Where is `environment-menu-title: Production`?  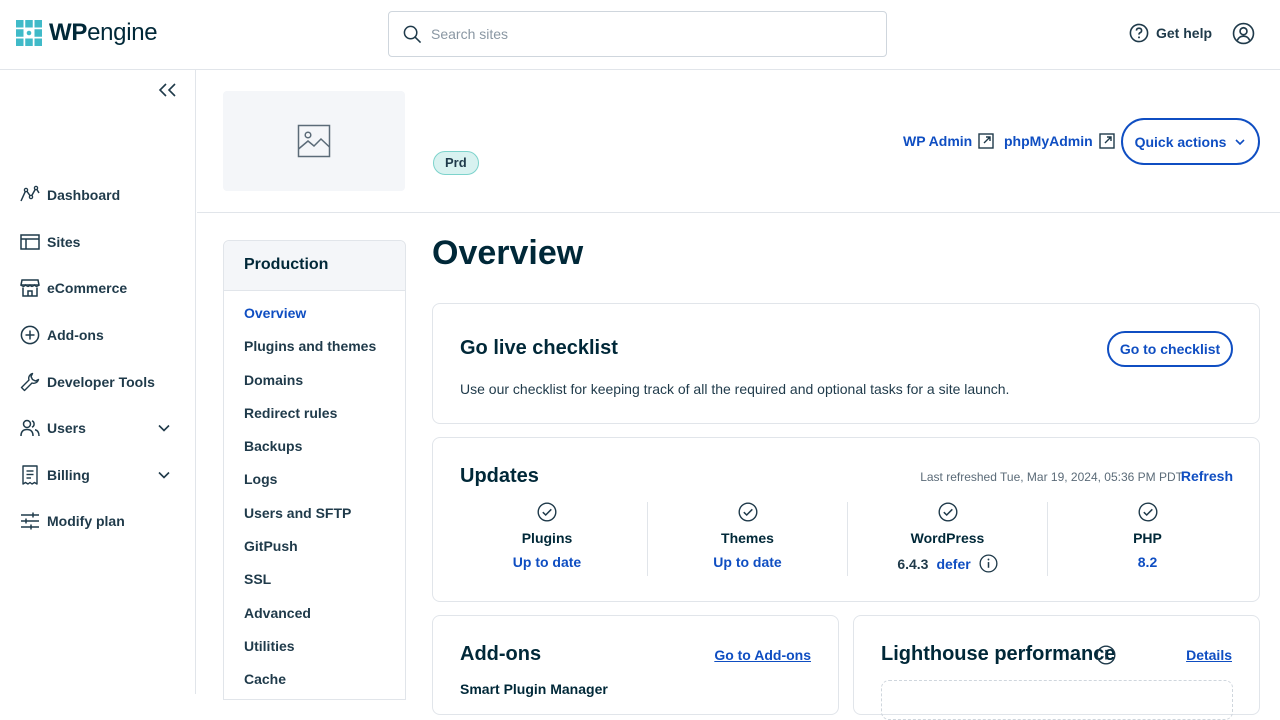
environment-menu-title: Production is located at coordinates (314, 266).